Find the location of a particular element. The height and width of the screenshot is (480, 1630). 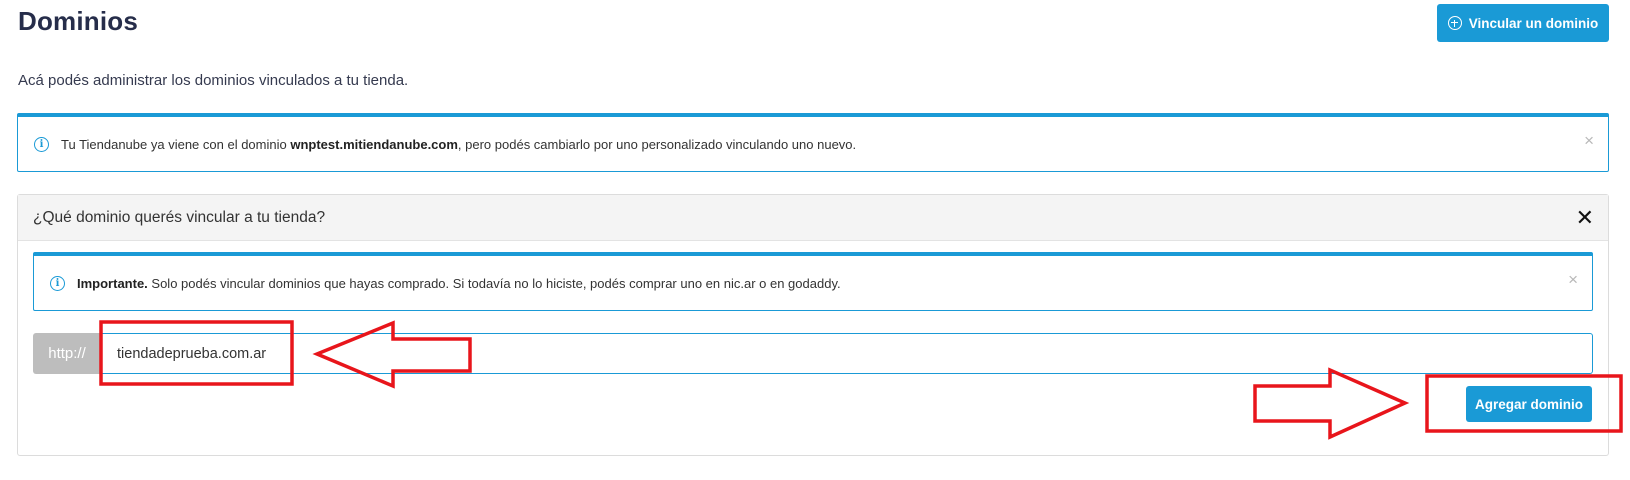

important-label: Importante. is located at coordinates (112, 283).